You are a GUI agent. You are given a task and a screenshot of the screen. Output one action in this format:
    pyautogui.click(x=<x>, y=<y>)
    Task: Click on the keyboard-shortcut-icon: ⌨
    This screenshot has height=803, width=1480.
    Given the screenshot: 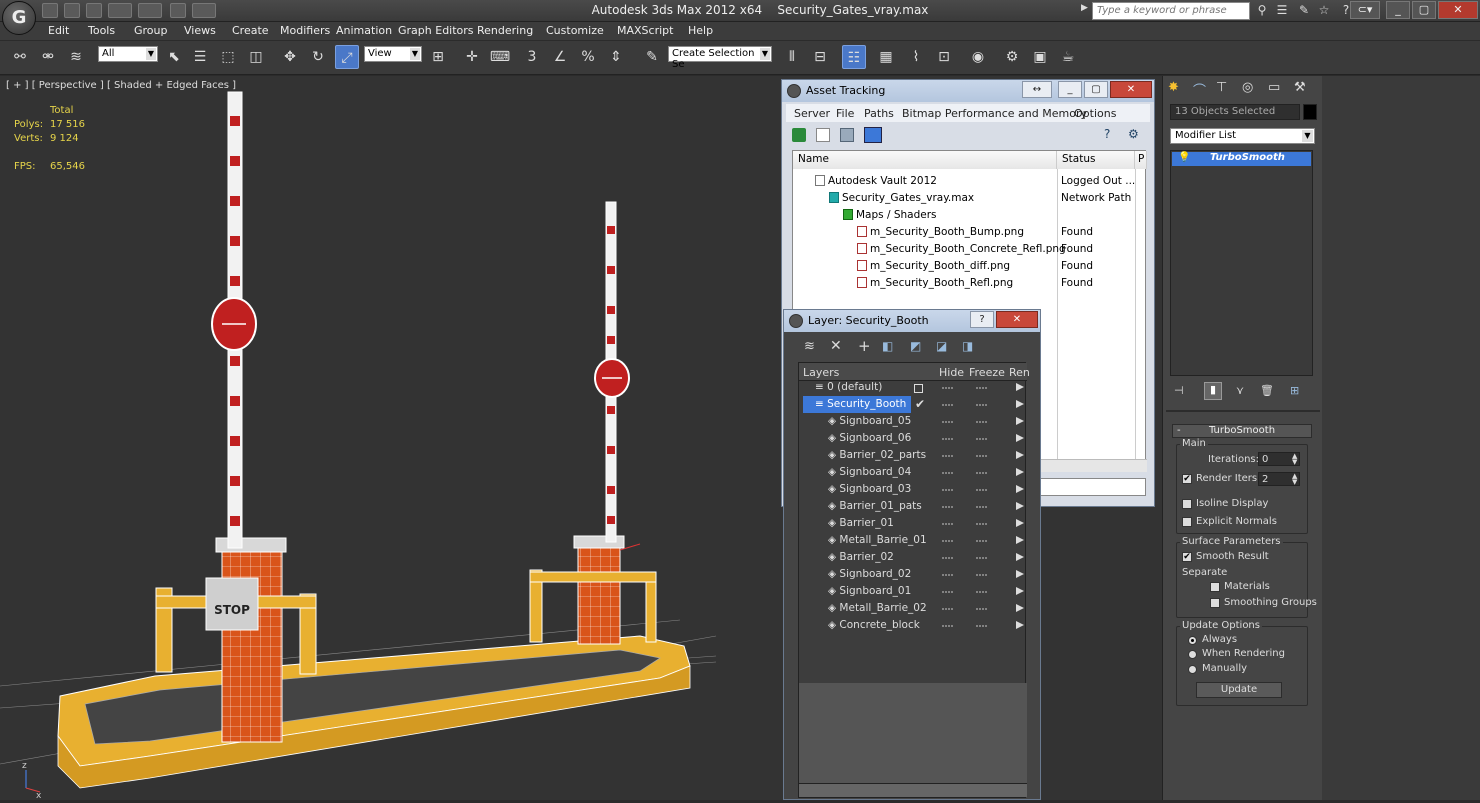 What is the action you would take?
    pyautogui.click(x=500, y=57)
    